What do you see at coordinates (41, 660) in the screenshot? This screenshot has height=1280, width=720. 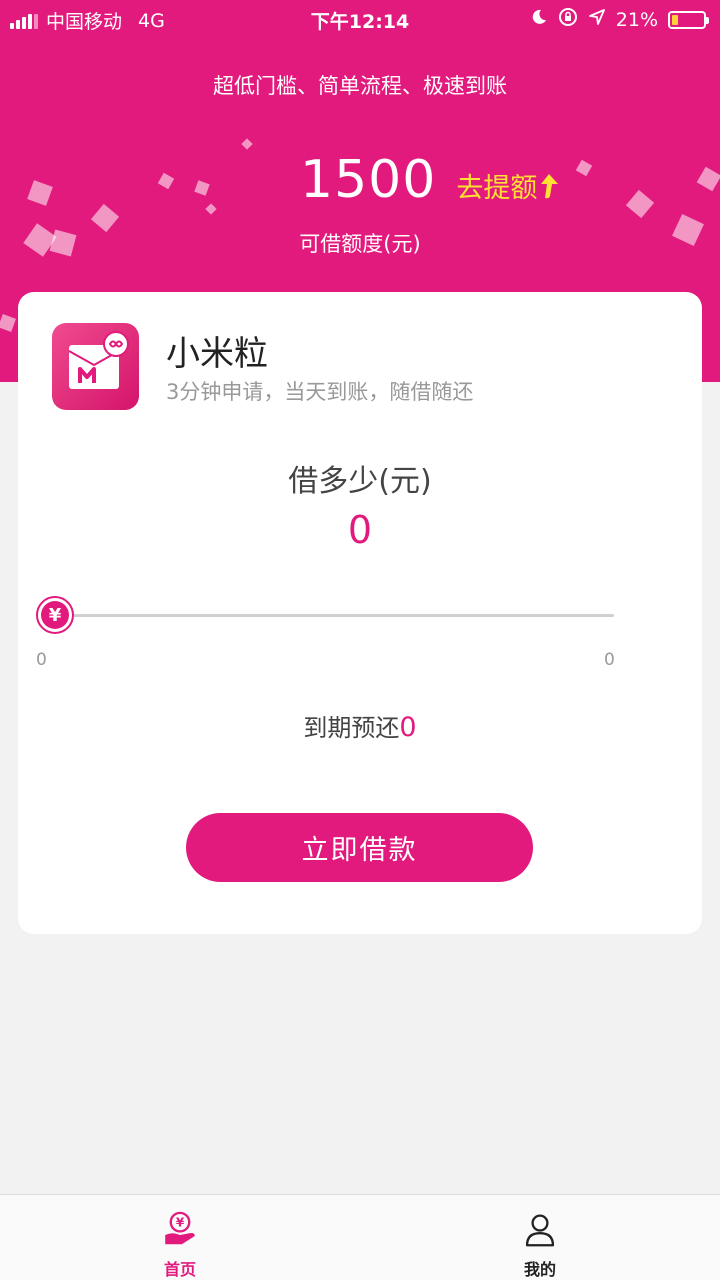 I see `slider-min-label: 0` at bounding box center [41, 660].